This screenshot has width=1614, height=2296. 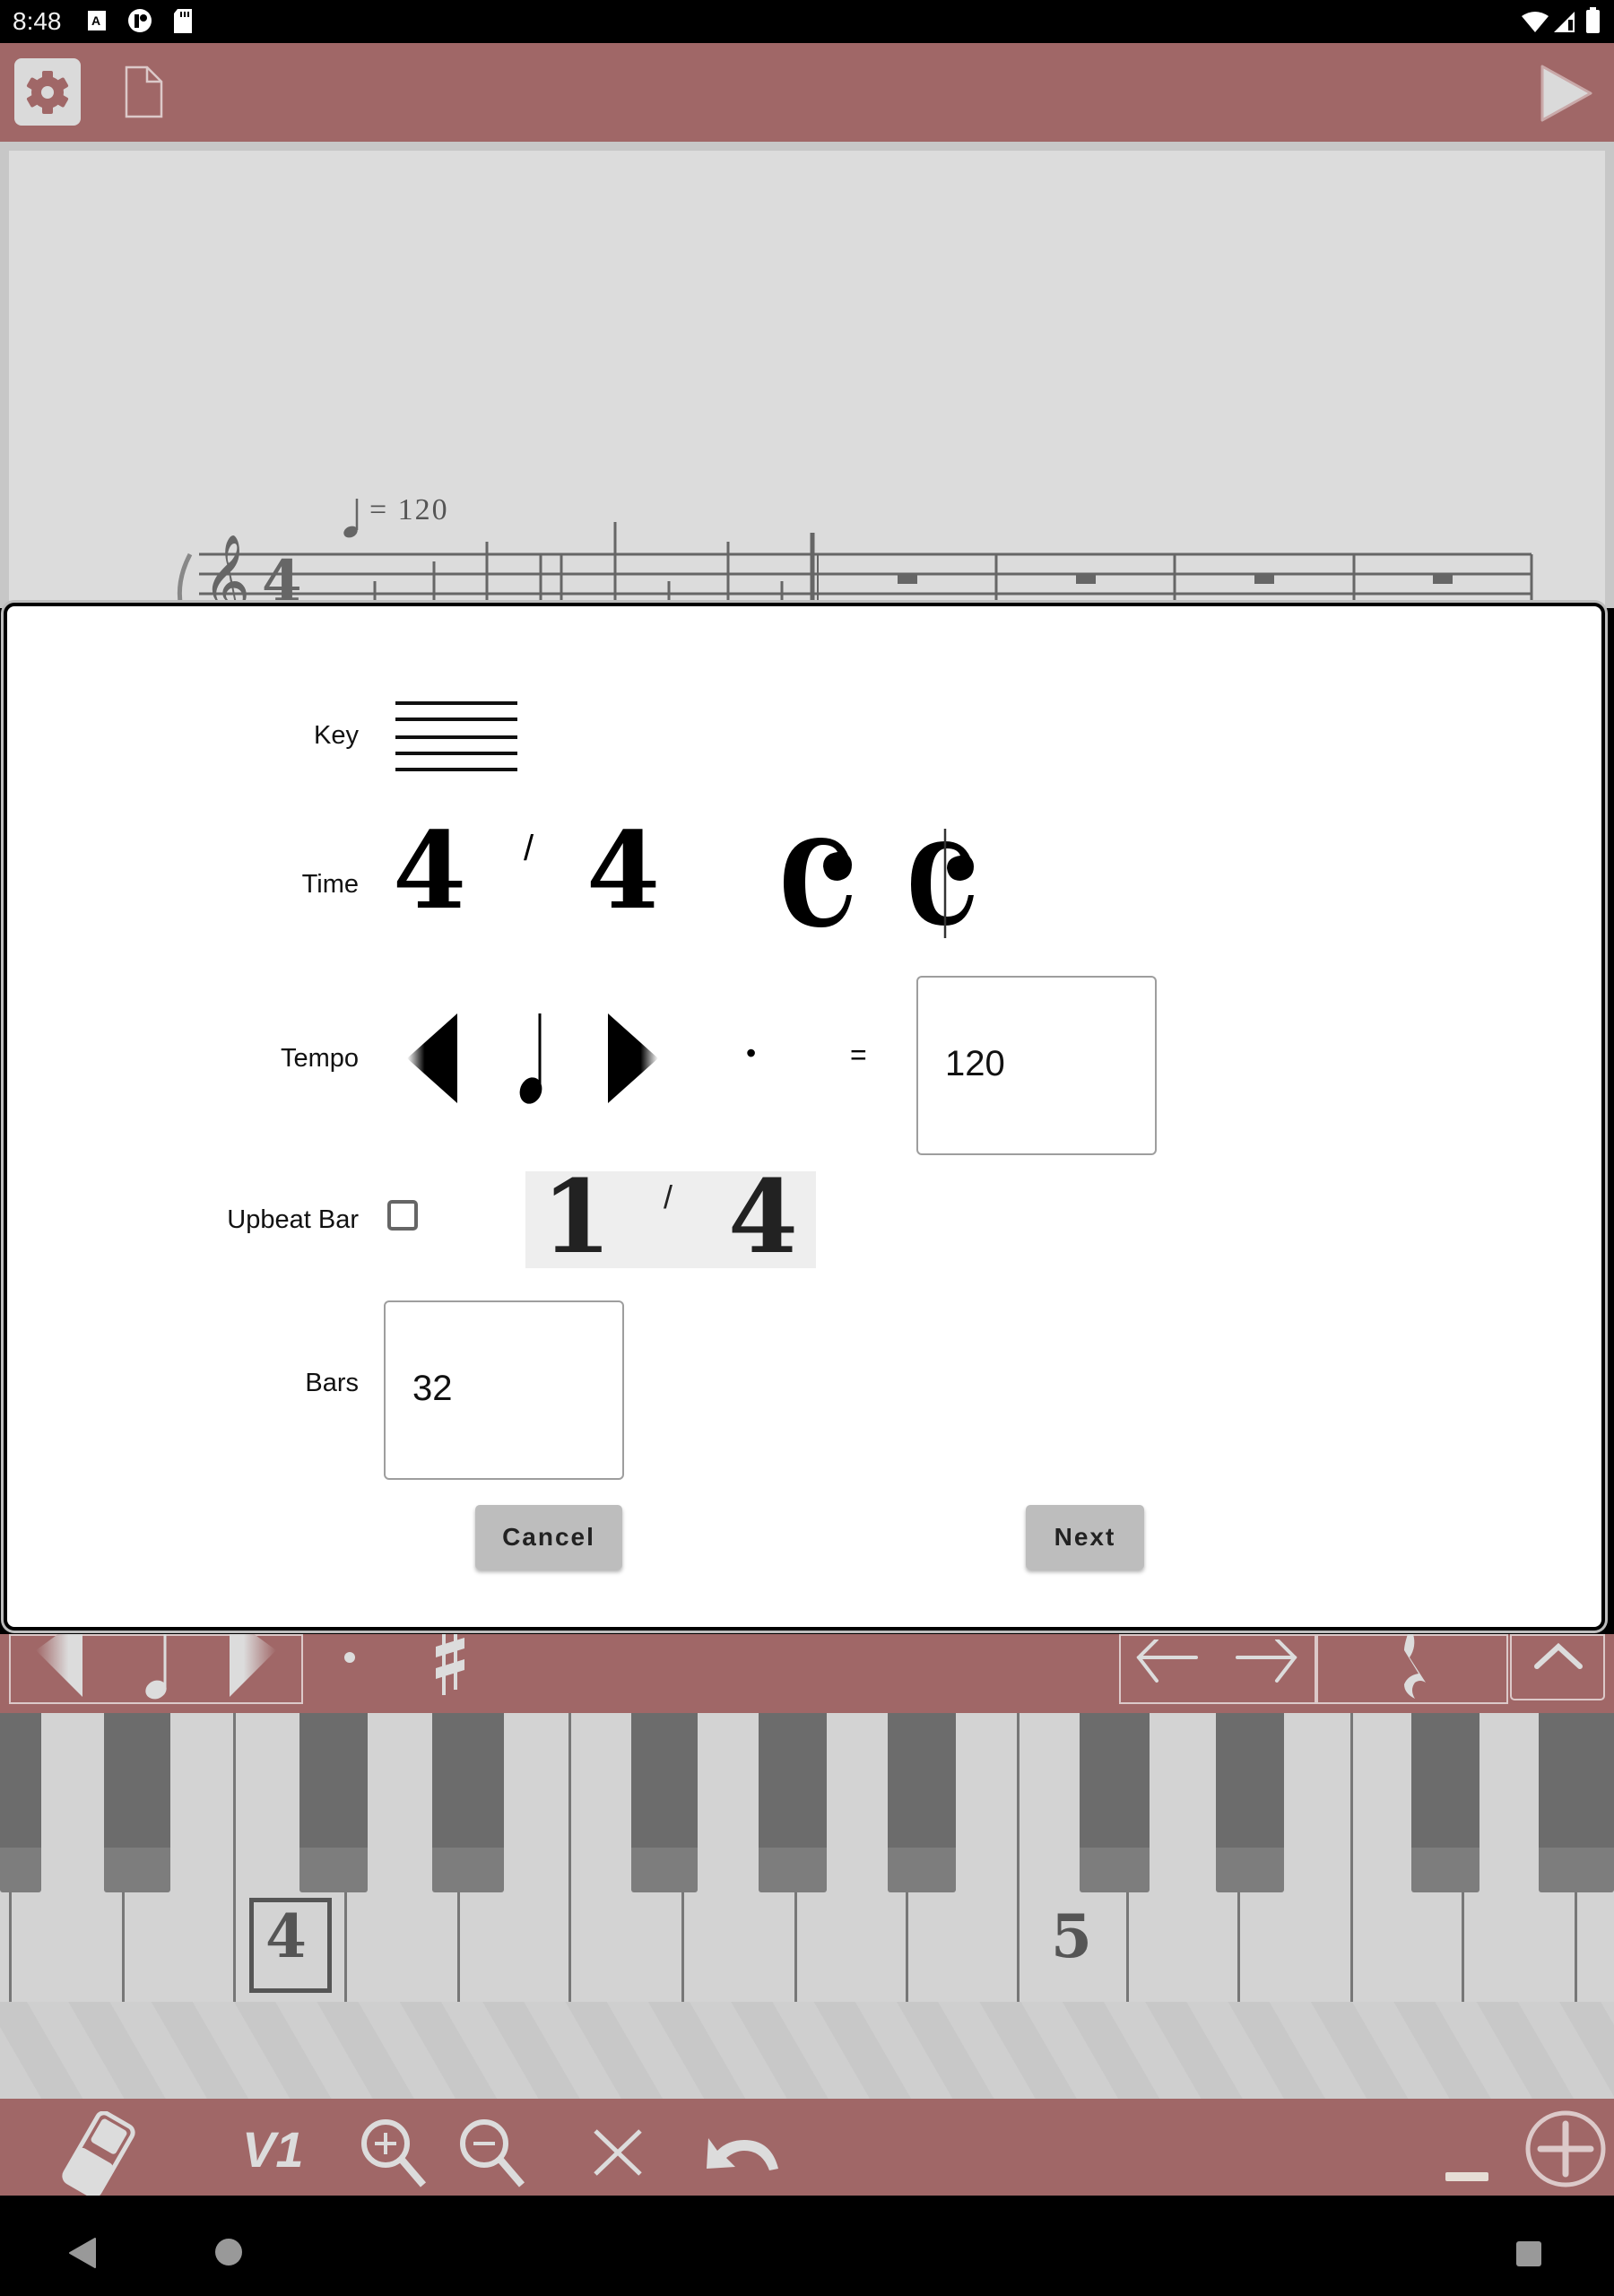 I want to click on upbeat-bar-checkbox, so click(x=402, y=1215).